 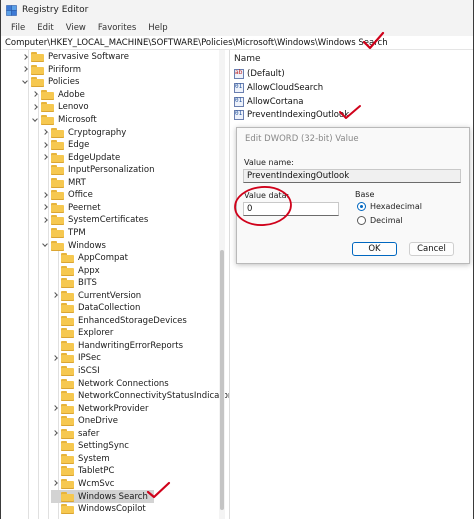 I want to click on tree-item-label: NetworkConnectivityStatusIndicator, so click(x=153, y=396).